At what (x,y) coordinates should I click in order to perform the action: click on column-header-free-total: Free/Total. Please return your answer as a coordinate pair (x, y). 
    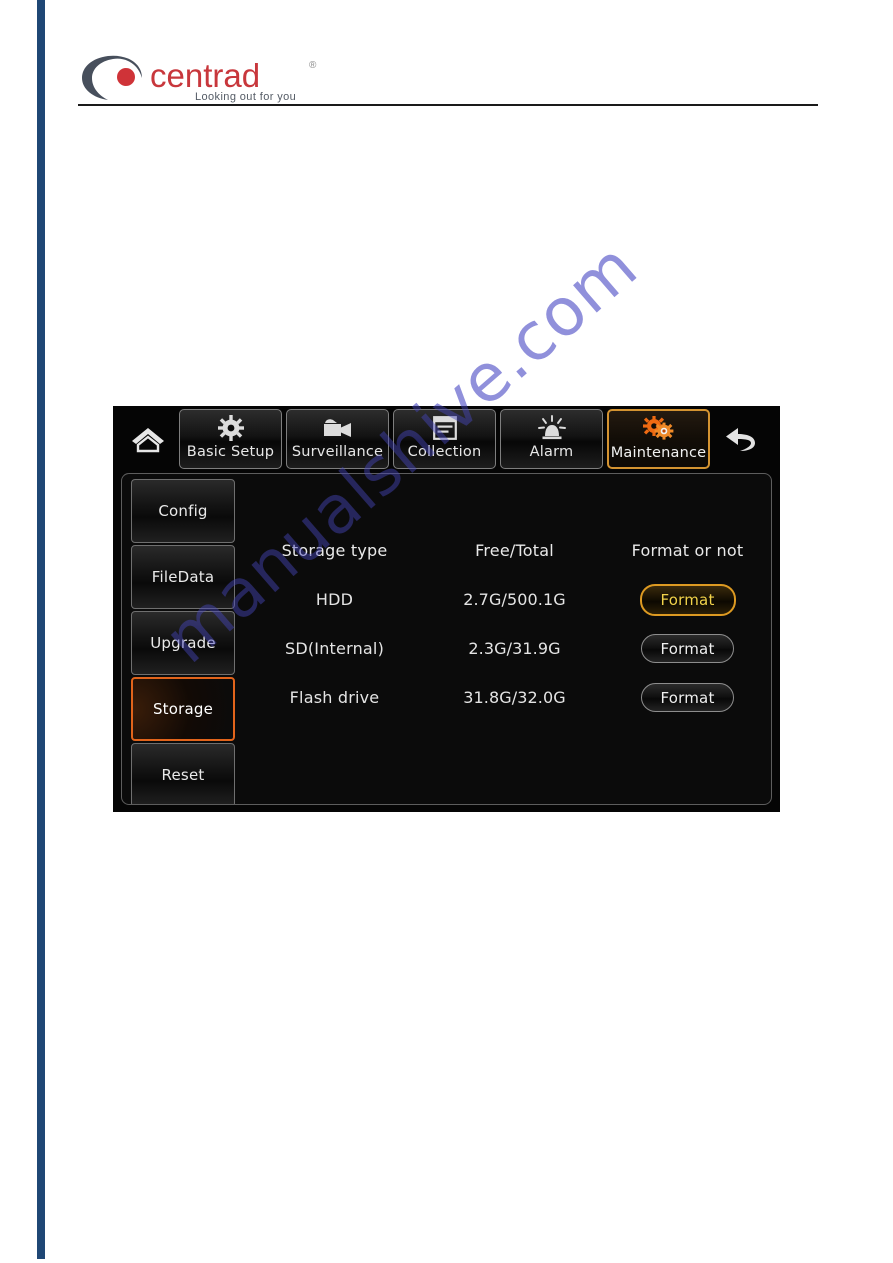
    Looking at the image, I should click on (514, 550).